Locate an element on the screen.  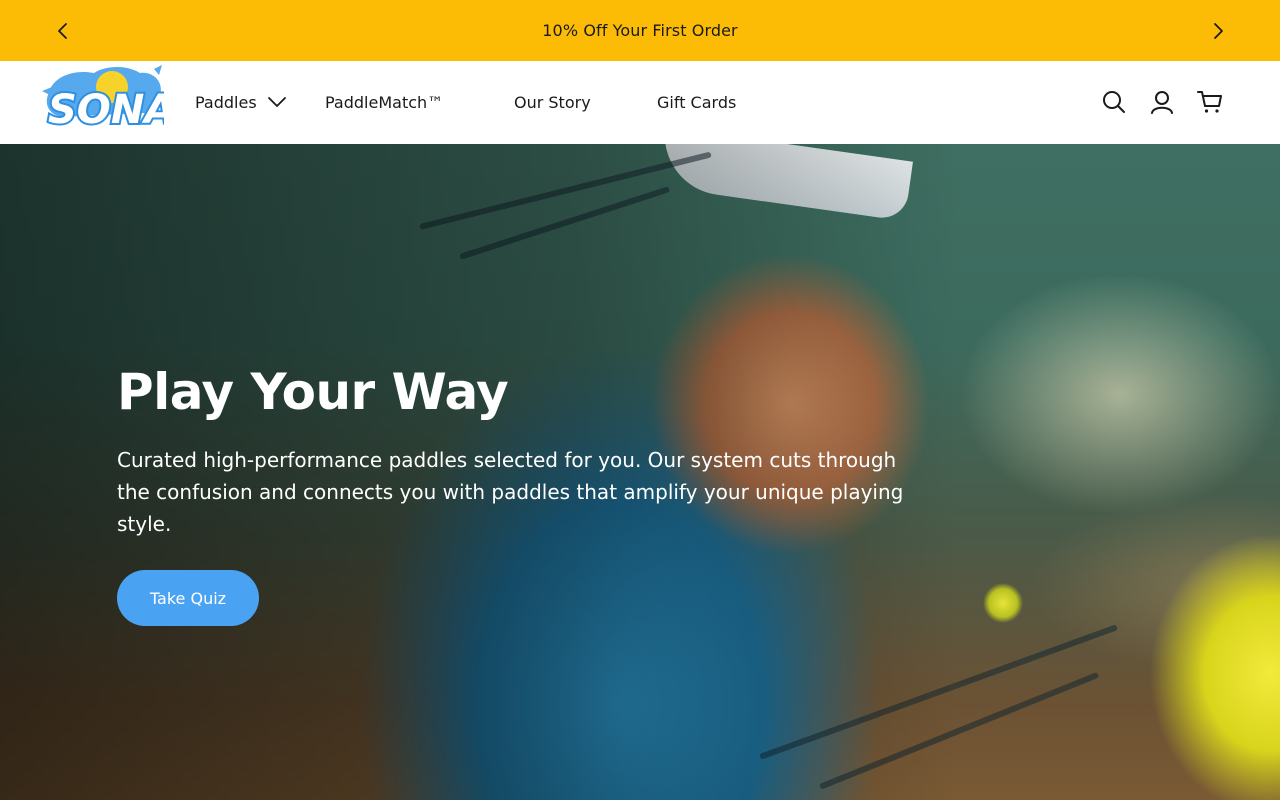
chevron-down-icon is located at coordinates (277, 102).